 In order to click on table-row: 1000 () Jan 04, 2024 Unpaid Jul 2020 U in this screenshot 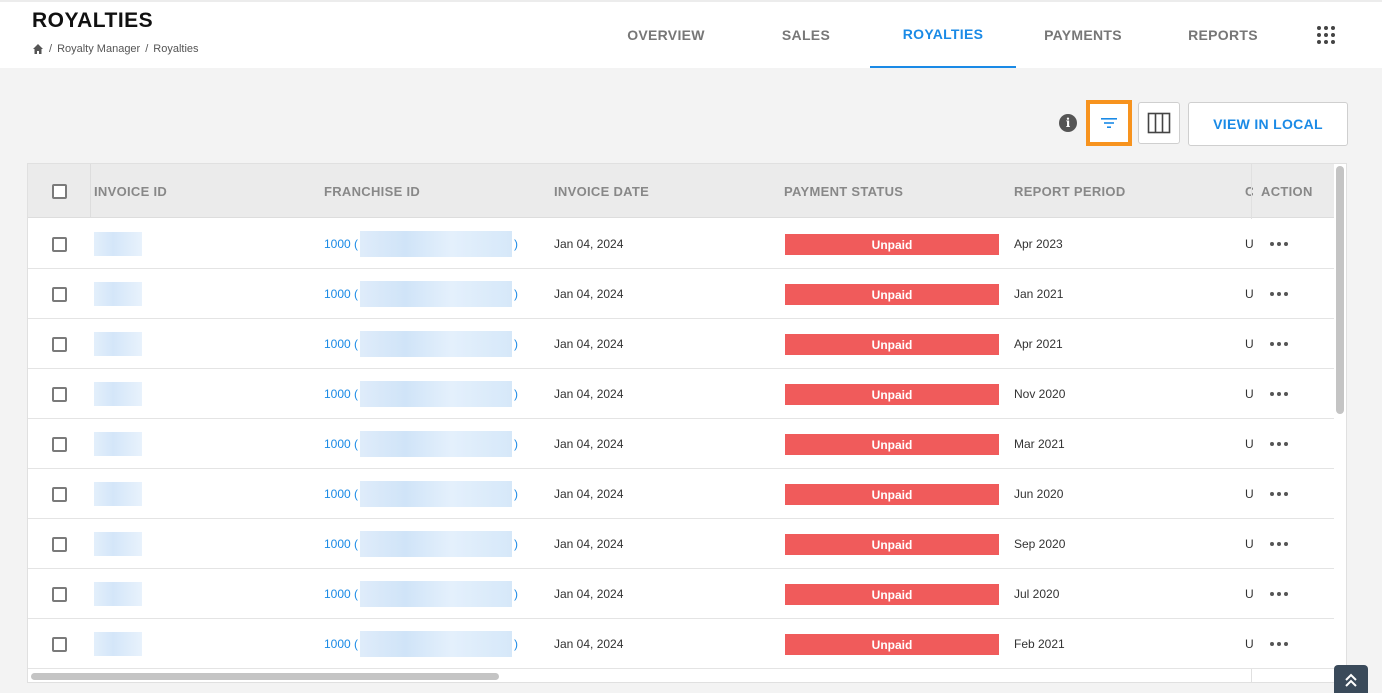, I will do `click(681, 594)`.